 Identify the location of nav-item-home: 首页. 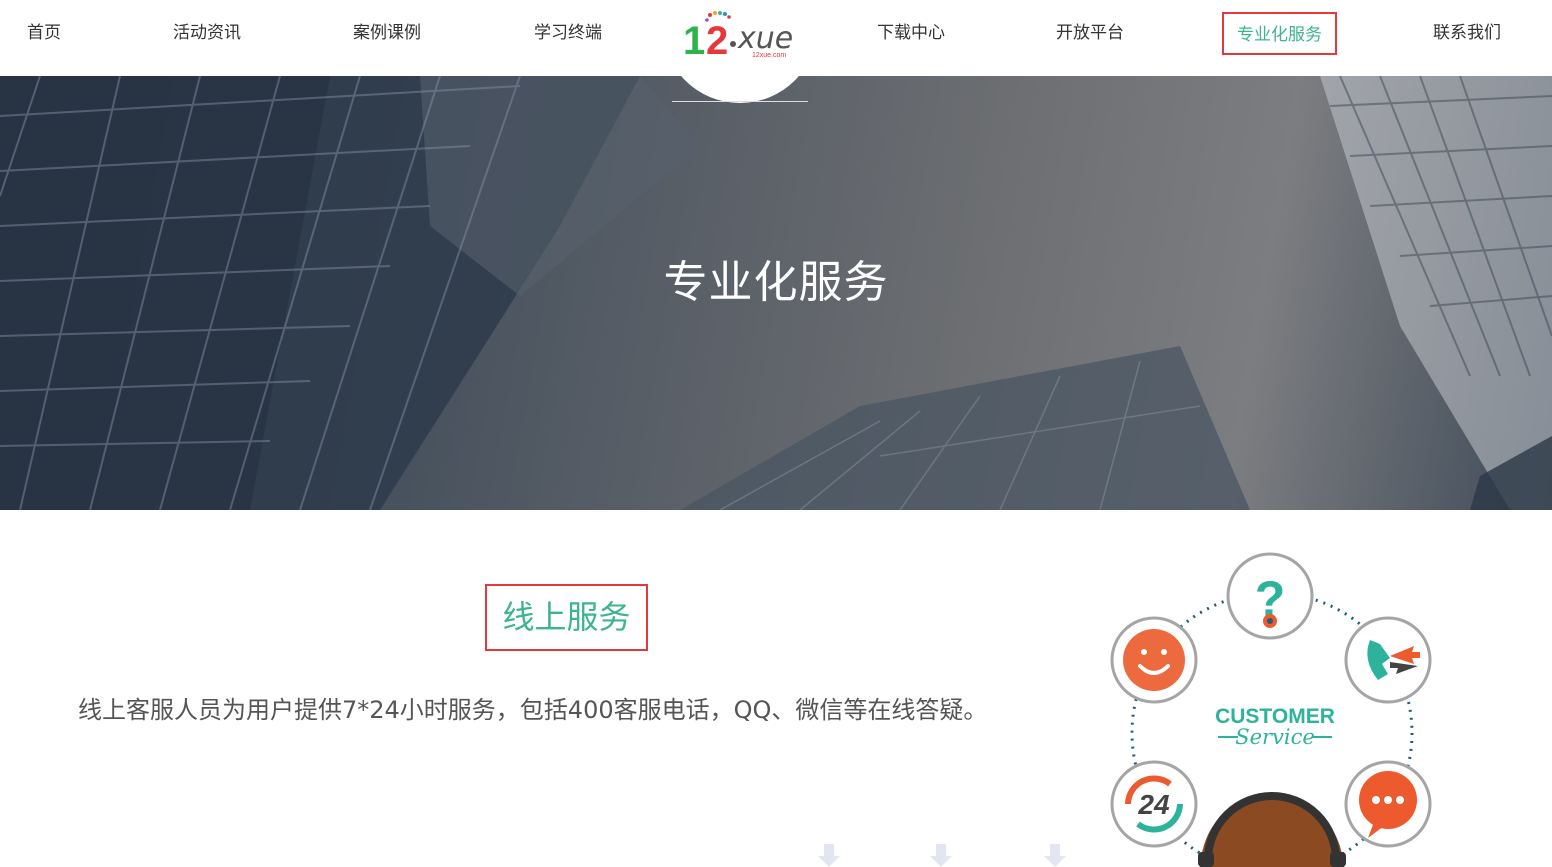
(44, 33).